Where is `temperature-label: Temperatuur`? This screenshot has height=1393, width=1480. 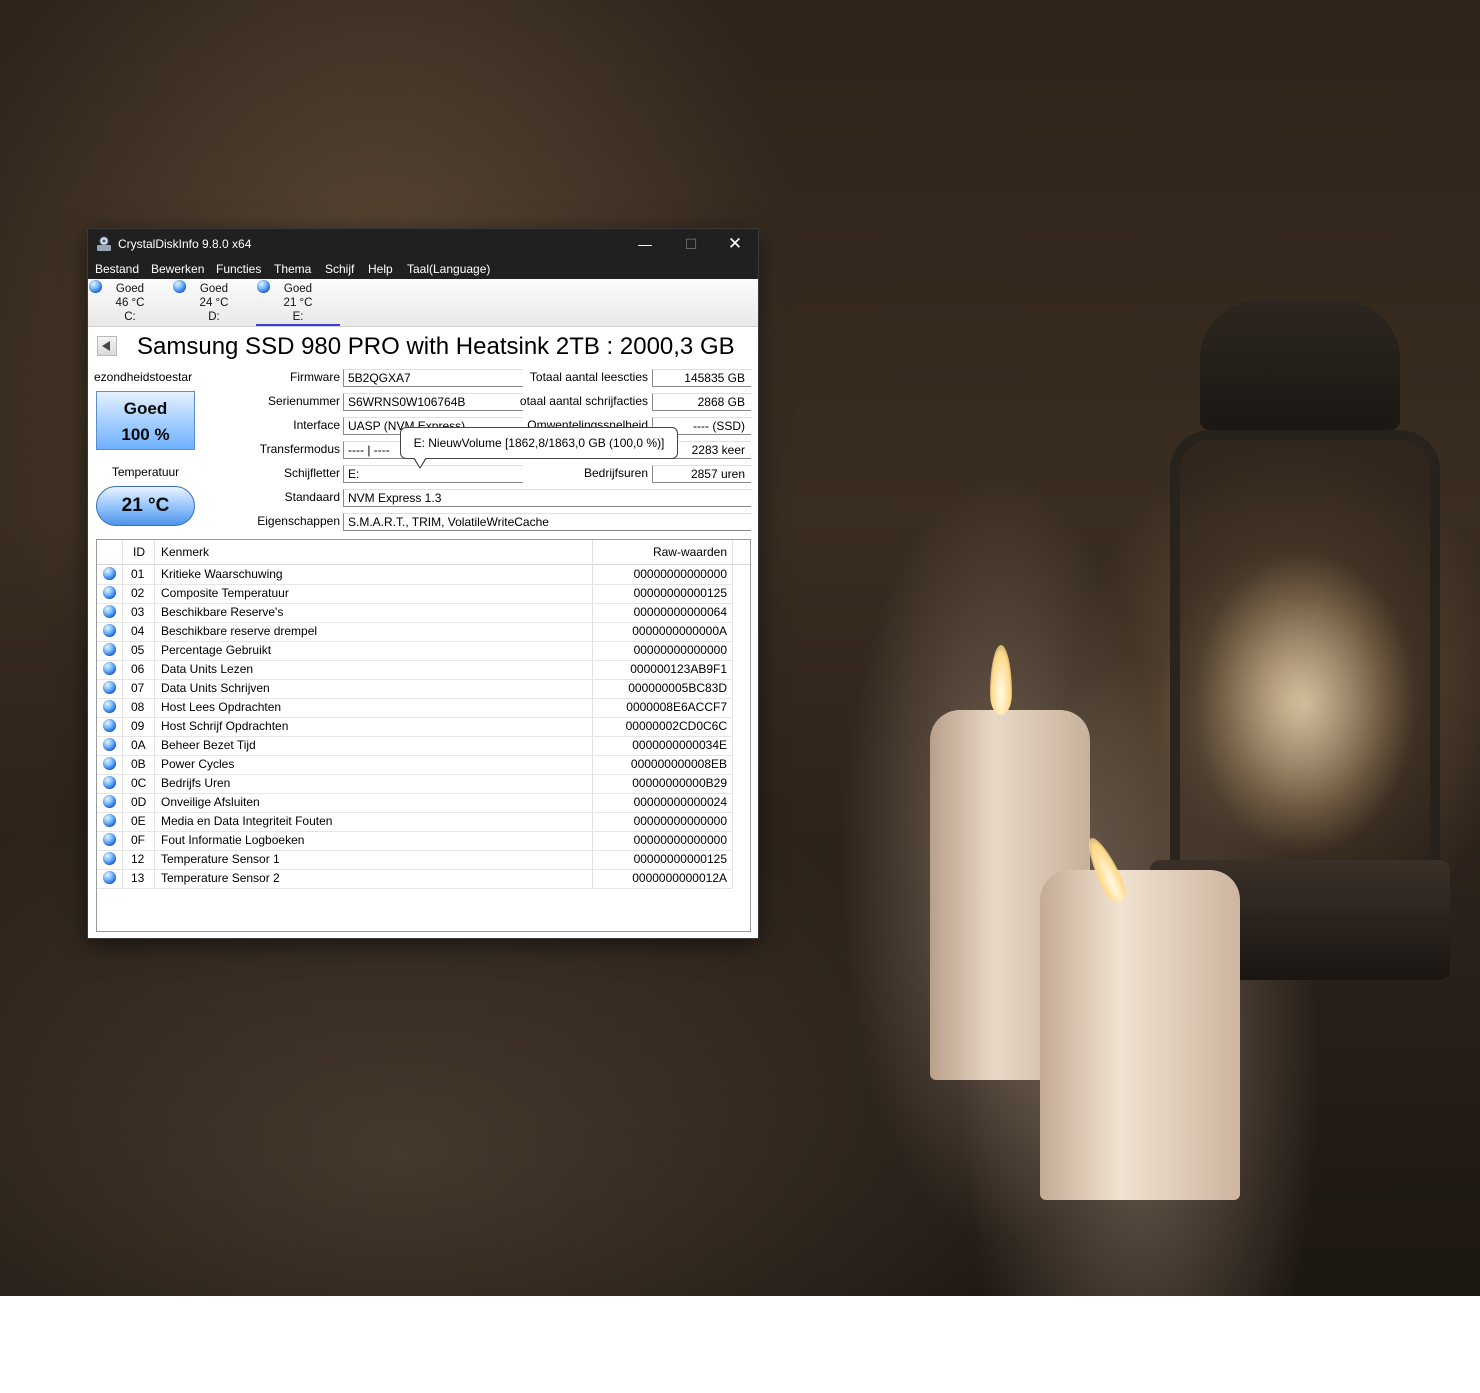
temperature-label: Temperatuur is located at coordinates (145, 472).